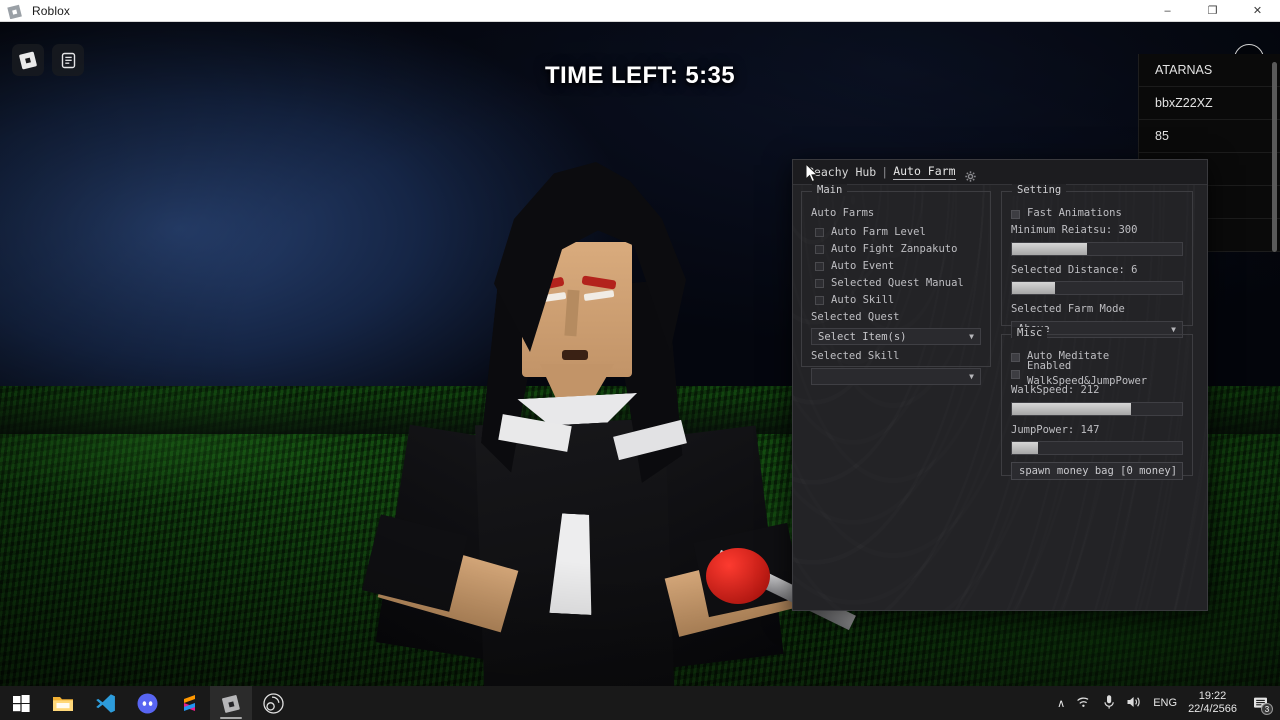 This screenshot has height=720, width=1280. What do you see at coordinates (1074, 230) in the screenshot?
I see `minimum-reiatsu-label: Minimum Reiatsu: 300` at bounding box center [1074, 230].